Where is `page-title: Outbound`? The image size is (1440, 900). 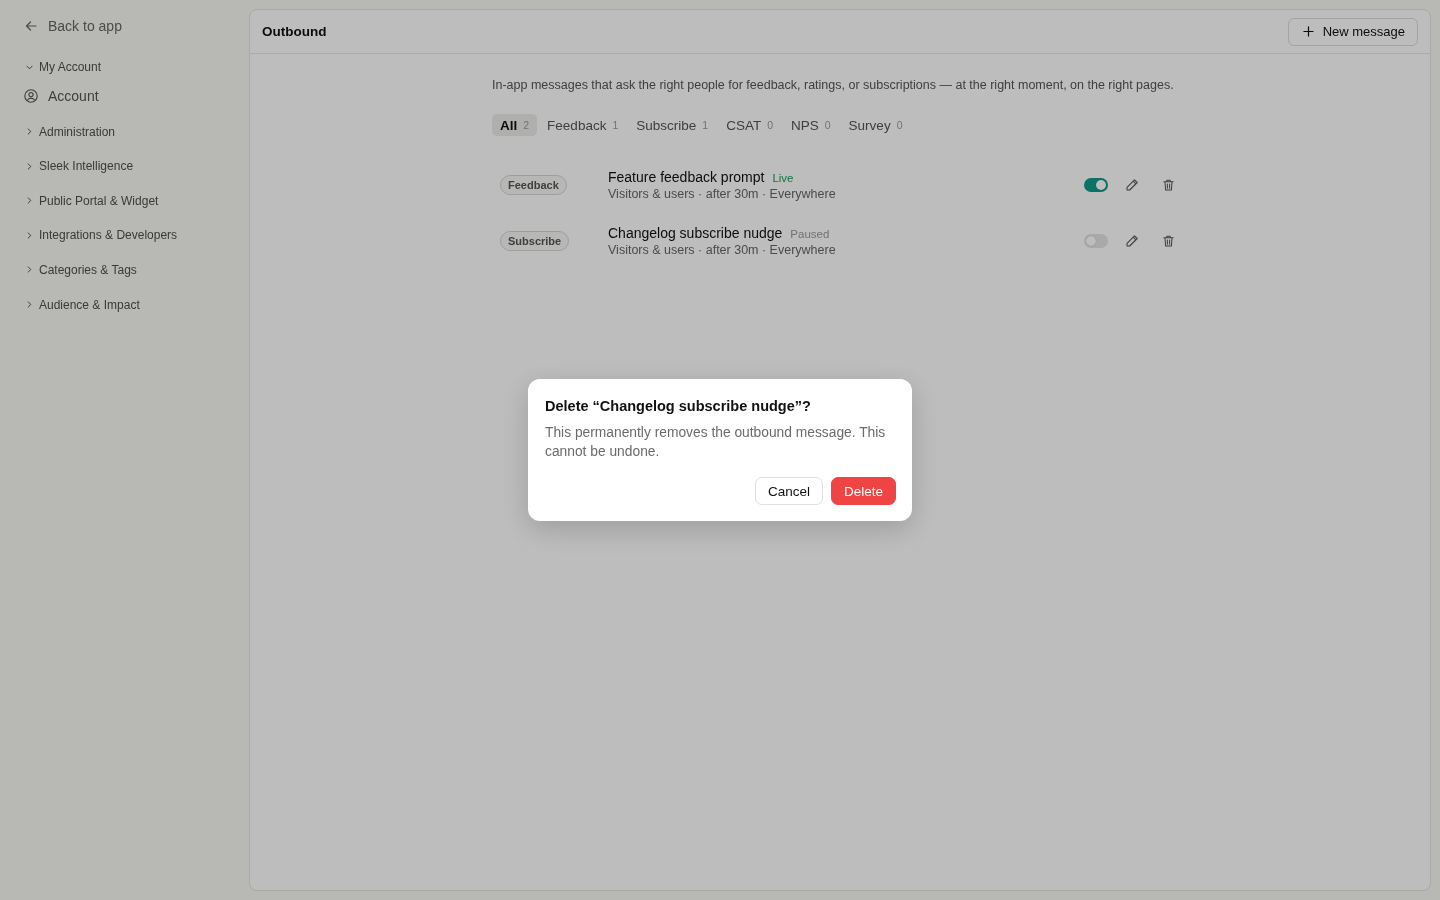 page-title: Outbound is located at coordinates (294, 31).